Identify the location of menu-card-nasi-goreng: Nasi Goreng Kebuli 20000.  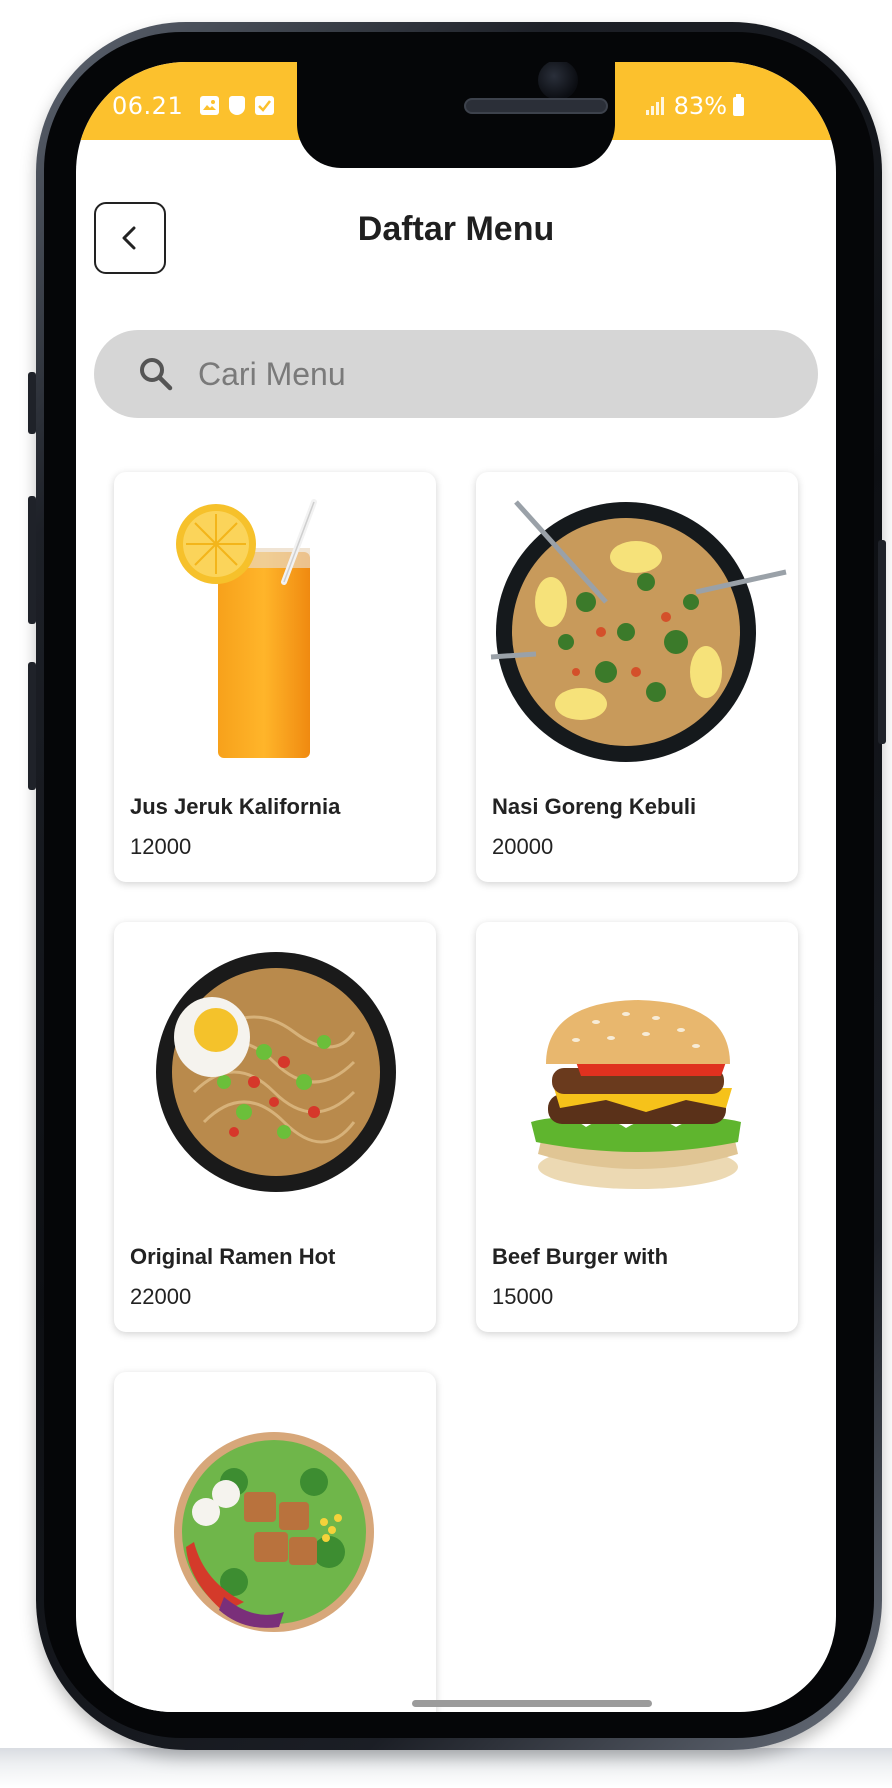
(637, 677).